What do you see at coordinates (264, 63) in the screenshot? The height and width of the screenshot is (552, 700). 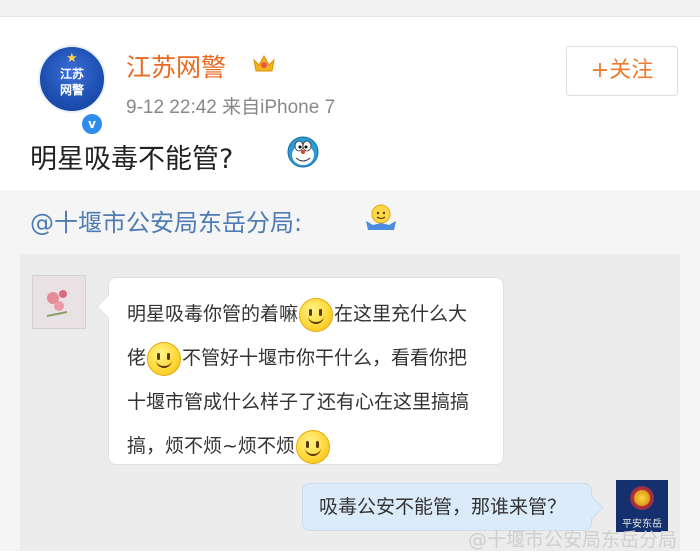 I see `crown-icon` at bounding box center [264, 63].